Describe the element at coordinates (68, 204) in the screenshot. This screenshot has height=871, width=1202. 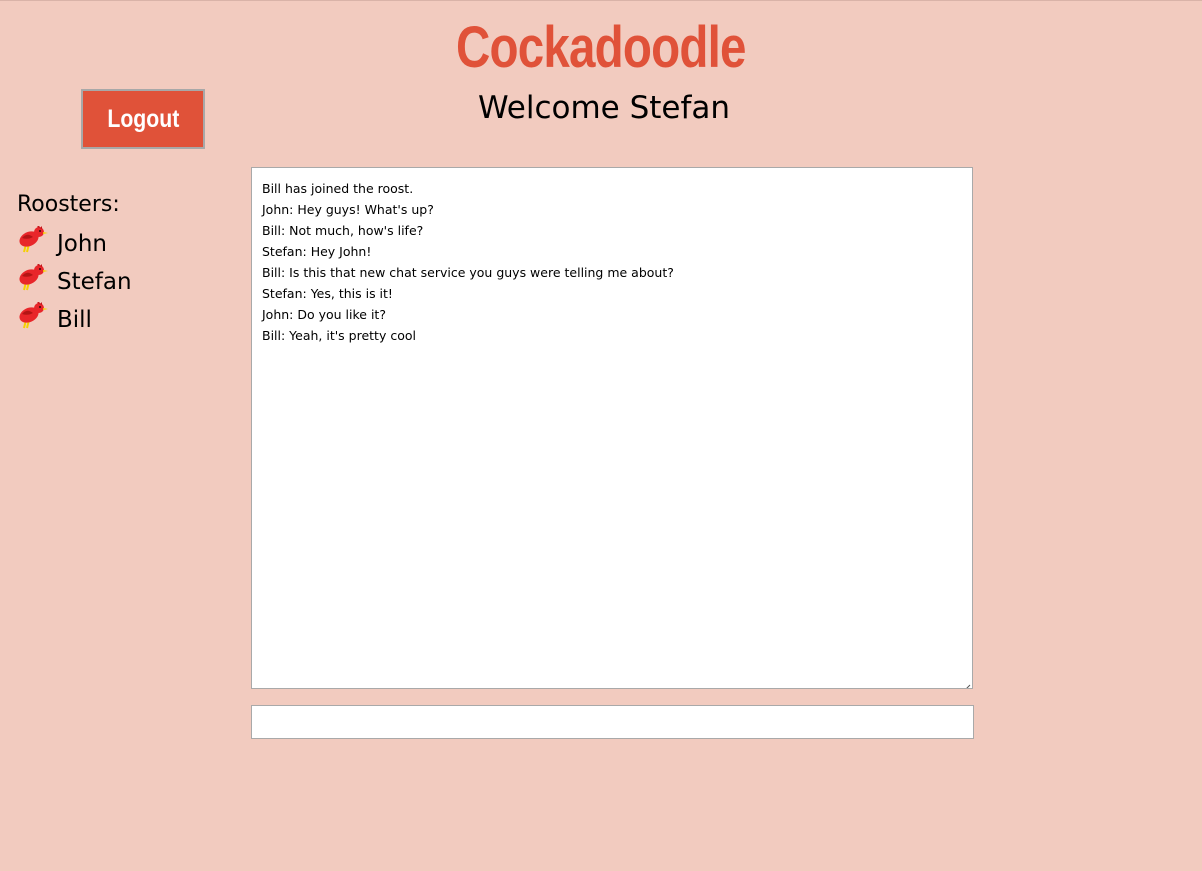
I see `roosters-heading: Roosters:` at that location.